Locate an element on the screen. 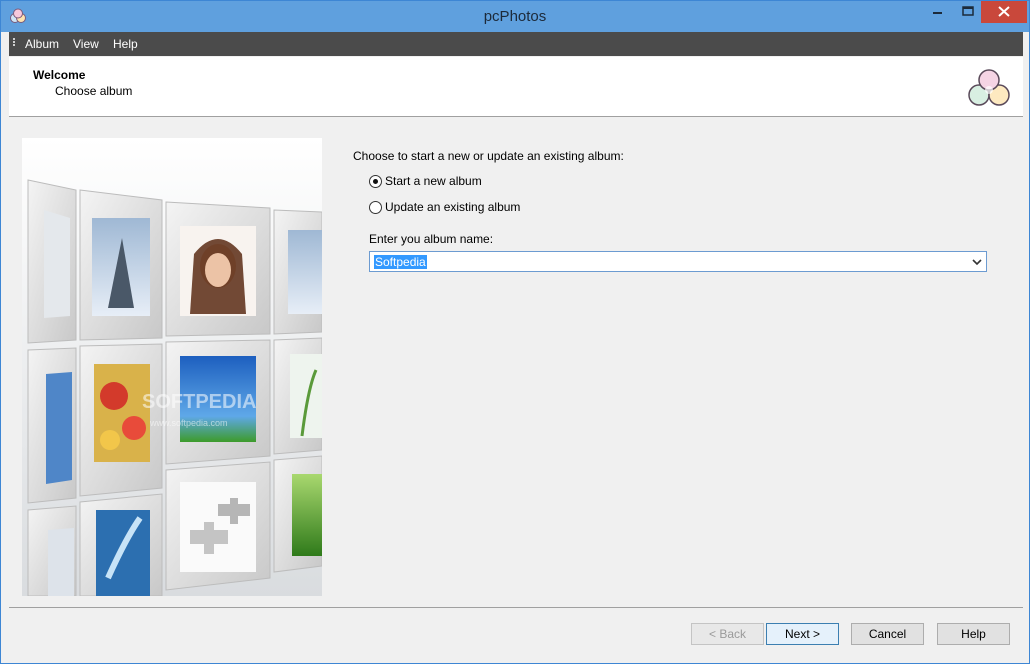 This screenshot has width=1030, height=664. app-logo-icon is located at coordinates (989, 87).